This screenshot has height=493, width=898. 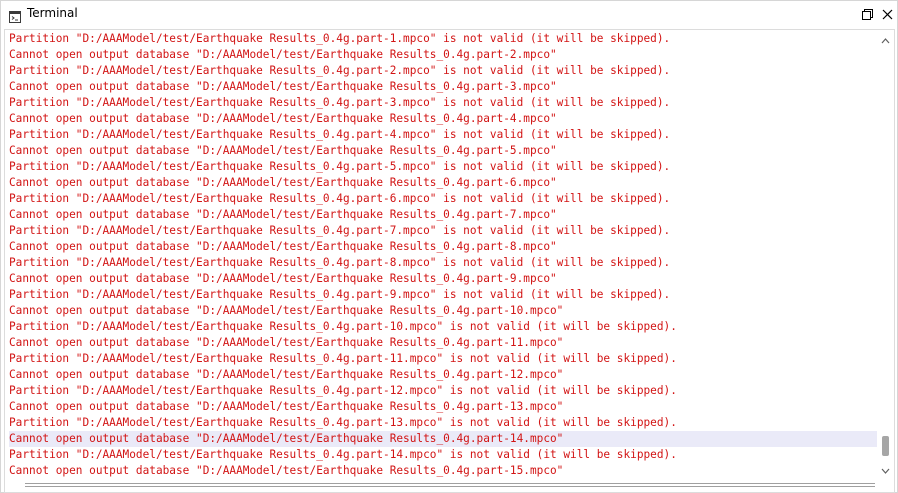 I want to click on scroll-up-button, so click(x=885, y=38).